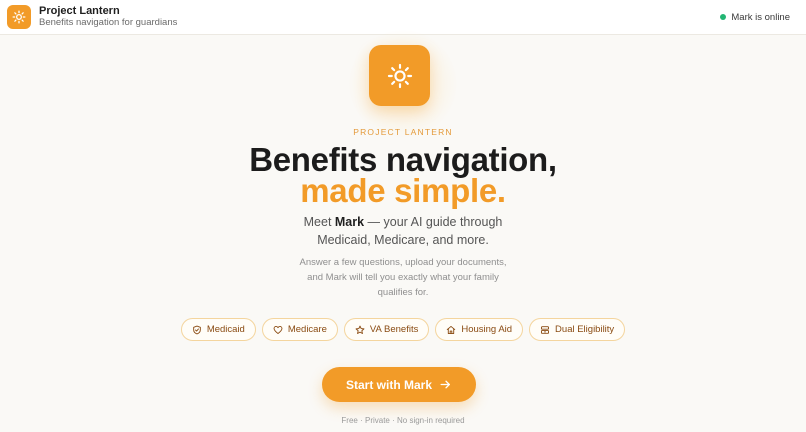 The width and height of the screenshot is (806, 432). Describe the element at coordinates (278, 329) in the screenshot. I see `heart-icon` at that location.